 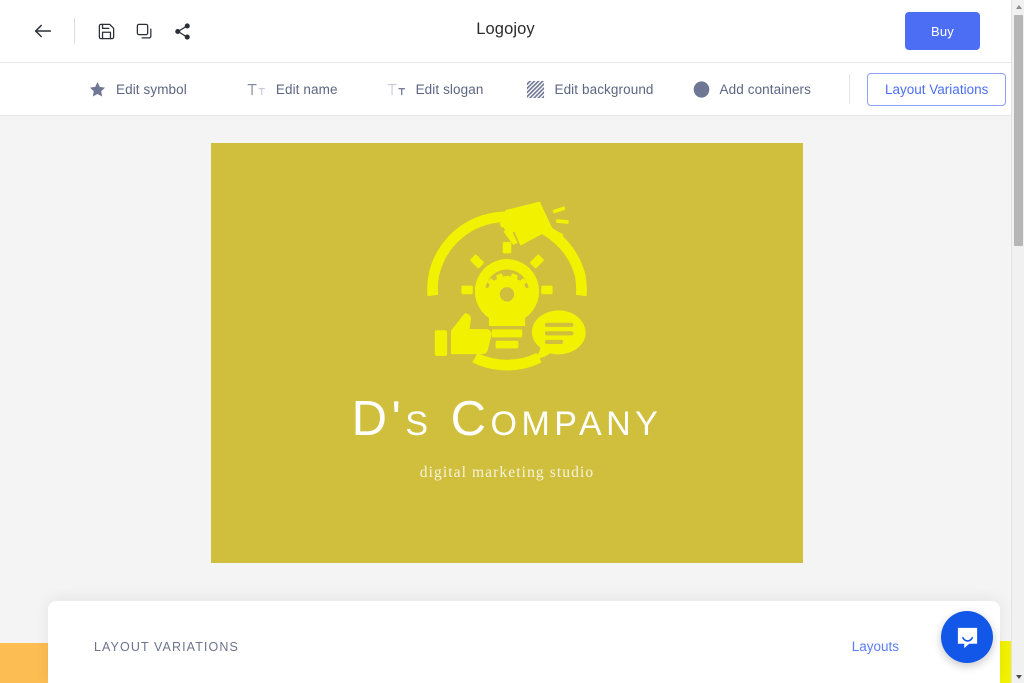 I want to click on logo-company-name: D's Company, so click(x=507, y=419).